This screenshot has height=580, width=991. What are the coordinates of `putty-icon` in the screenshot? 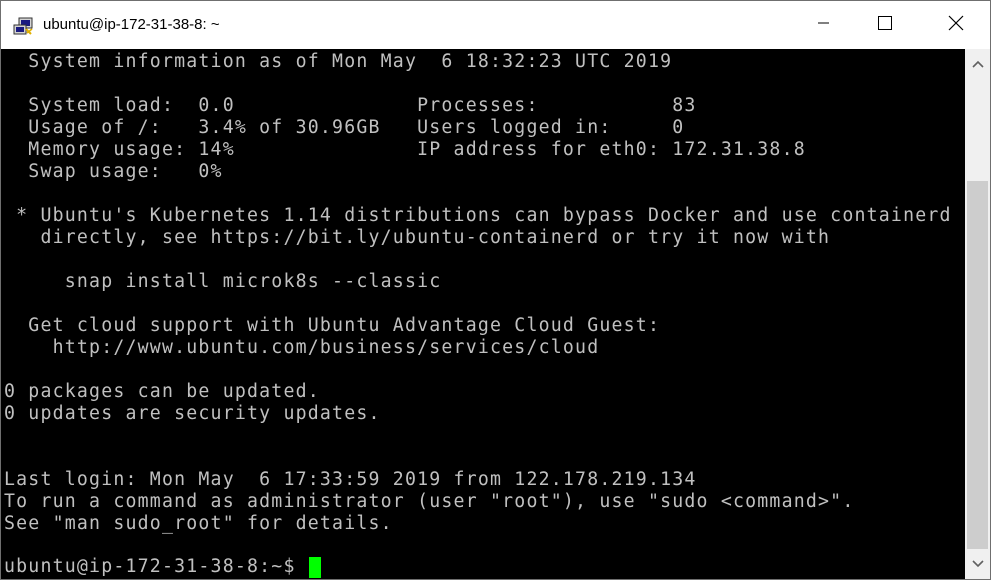 It's located at (24, 27).